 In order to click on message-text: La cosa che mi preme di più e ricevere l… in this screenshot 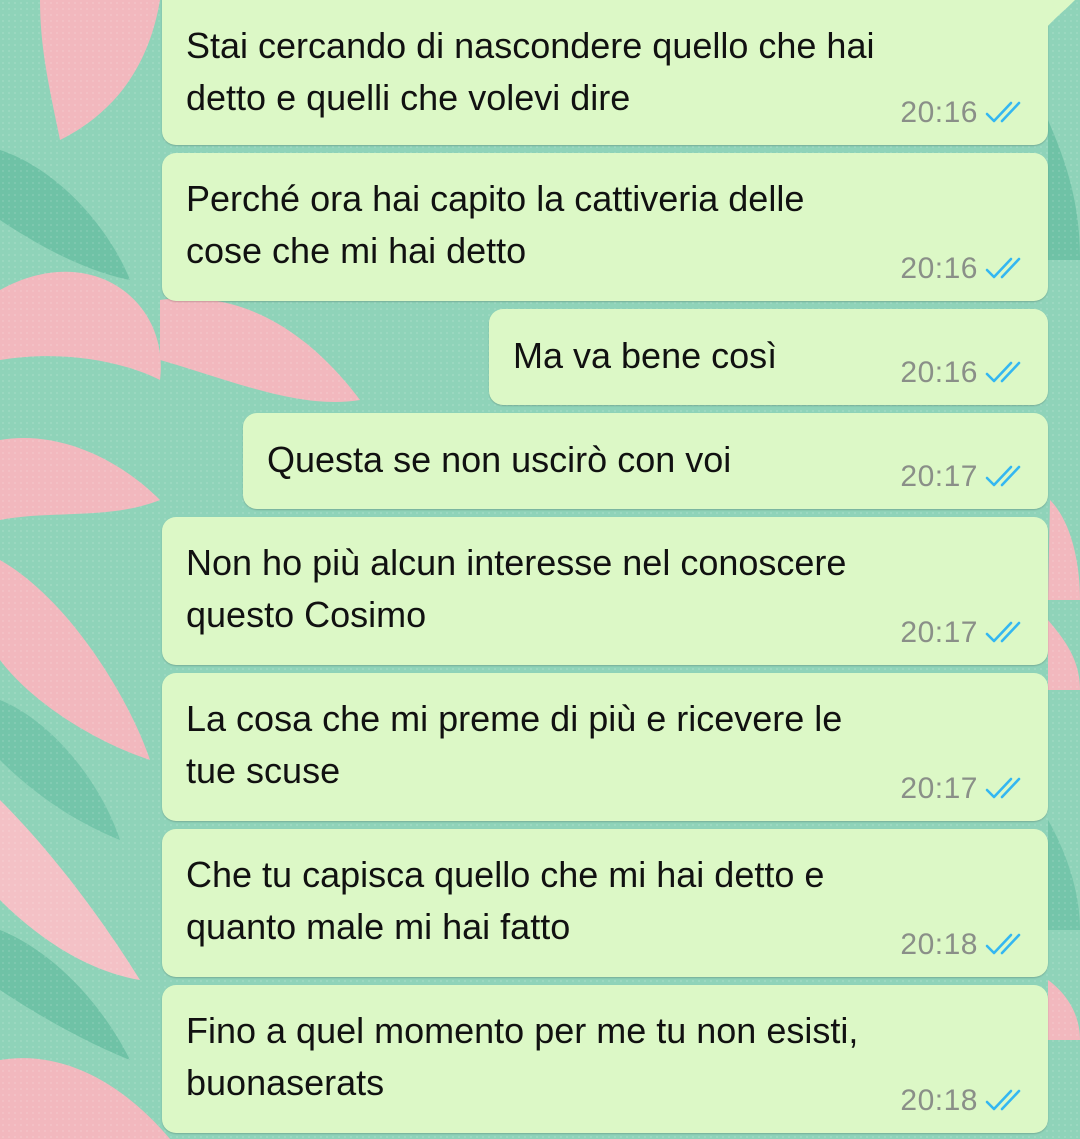, I will do `click(514, 744)`.